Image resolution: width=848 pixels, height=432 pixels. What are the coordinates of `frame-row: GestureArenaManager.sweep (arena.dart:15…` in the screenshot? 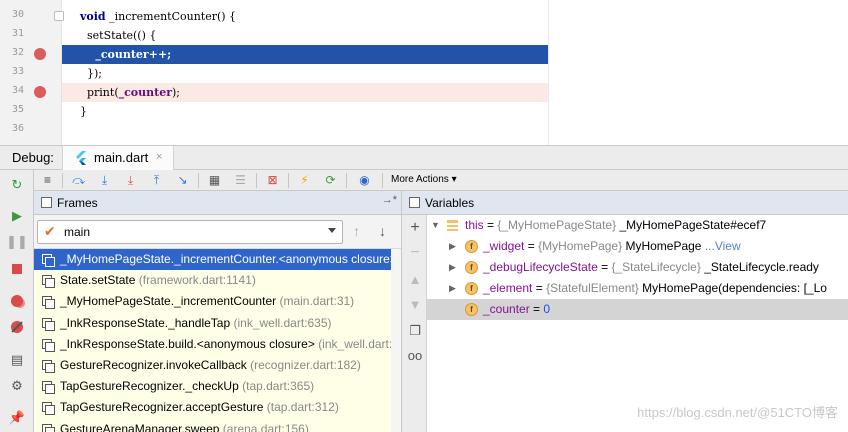 It's located at (217, 425).